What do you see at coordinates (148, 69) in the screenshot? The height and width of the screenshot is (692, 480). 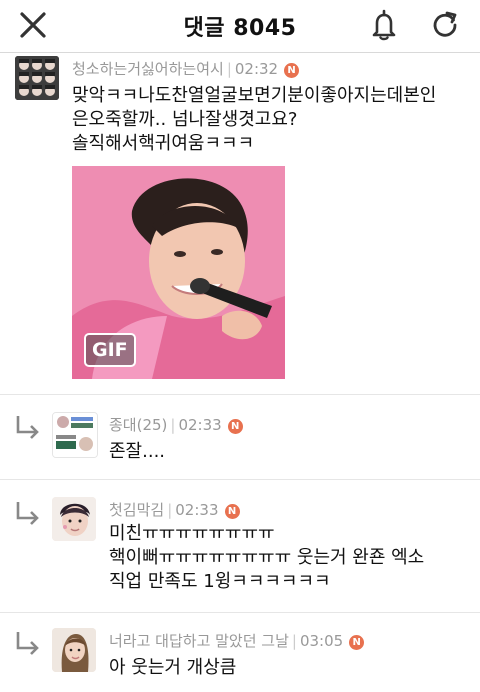 I see `comment-author: 청소하는거싫어하는여시` at bounding box center [148, 69].